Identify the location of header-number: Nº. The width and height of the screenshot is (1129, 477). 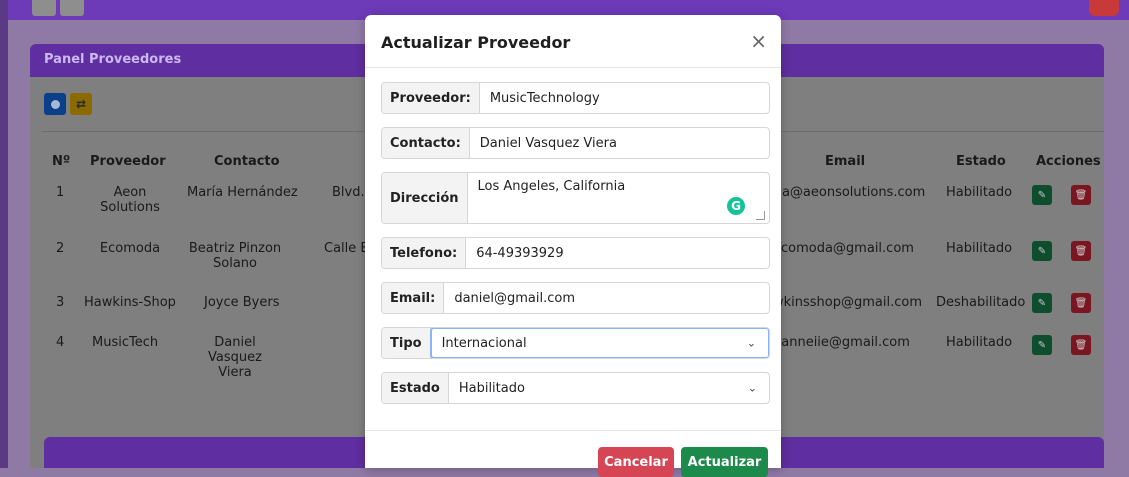
(61, 161).